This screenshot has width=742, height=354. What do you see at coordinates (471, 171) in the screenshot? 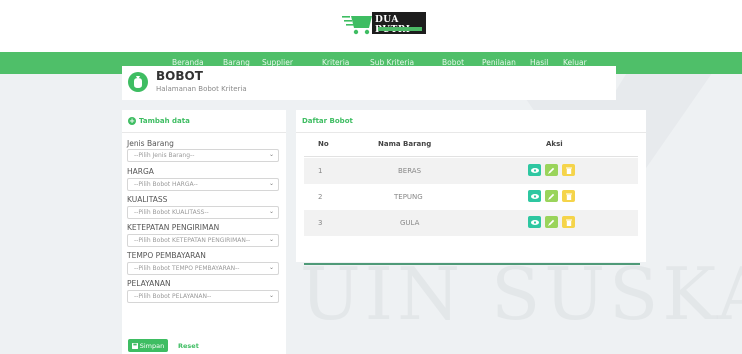
I see `table-row: 1 BERAS` at bounding box center [471, 171].